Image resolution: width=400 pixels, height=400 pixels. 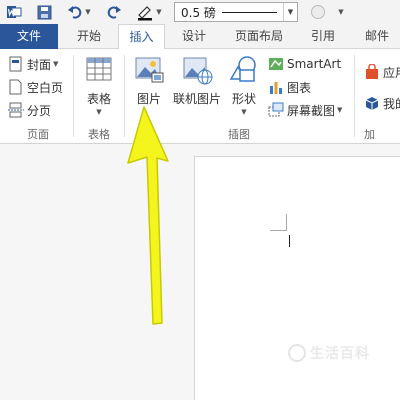 I want to click on online-pictures-button: 联机图片, so click(x=197, y=80).